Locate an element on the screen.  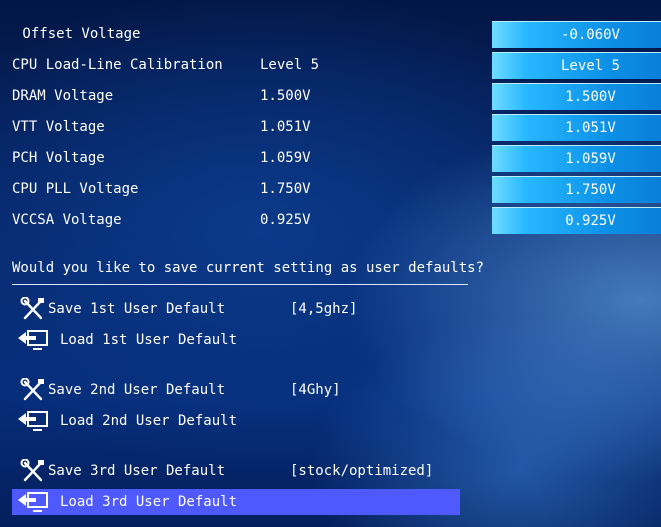
setting-row-pch-voltage: PCH Voltage 1.059V 1.059V is located at coordinates (330, 159).